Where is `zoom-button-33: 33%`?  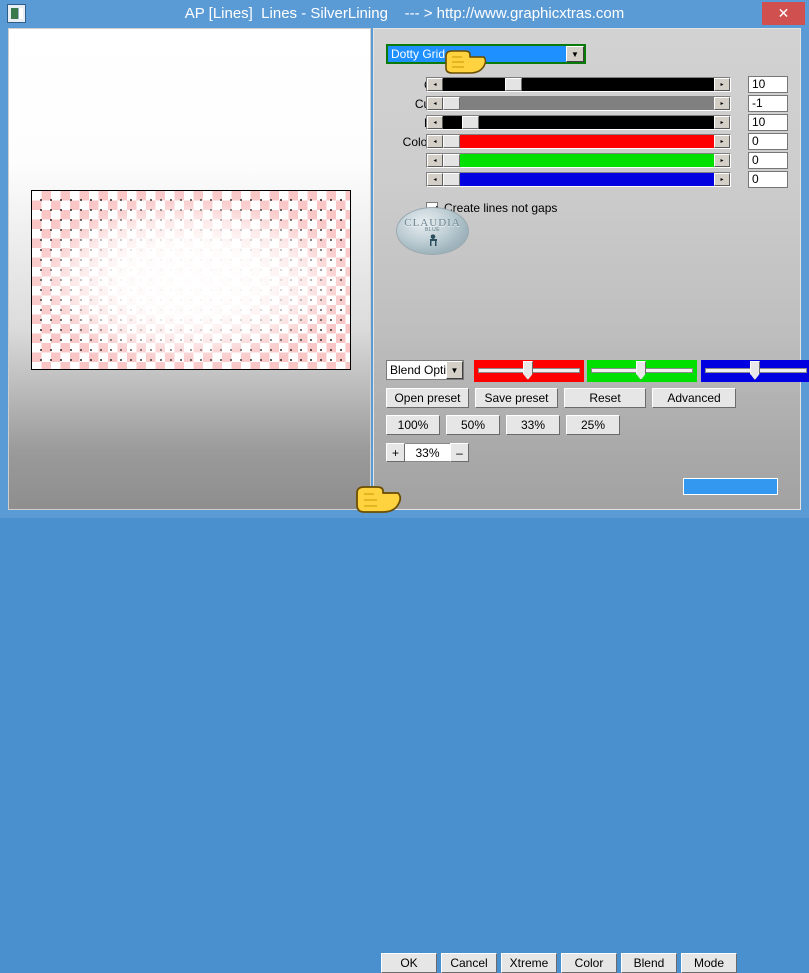 zoom-button-33: 33% is located at coordinates (533, 425).